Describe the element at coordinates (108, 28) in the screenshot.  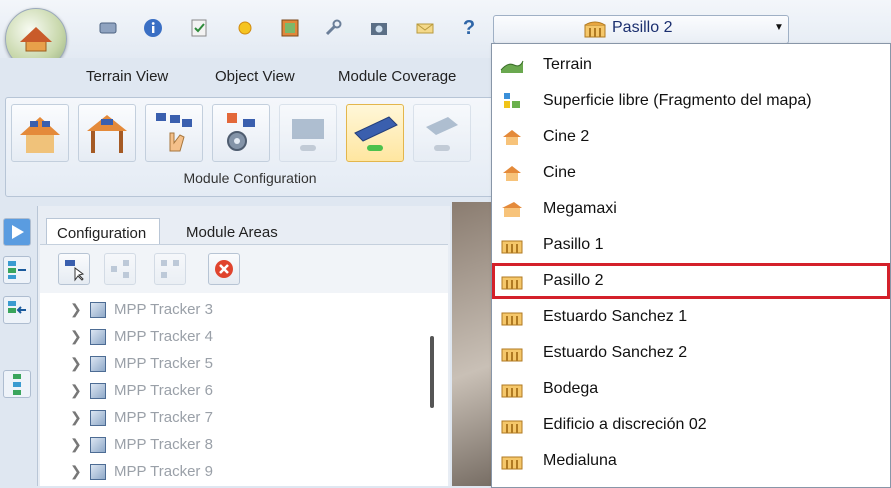
I see `open-project-icon` at that location.